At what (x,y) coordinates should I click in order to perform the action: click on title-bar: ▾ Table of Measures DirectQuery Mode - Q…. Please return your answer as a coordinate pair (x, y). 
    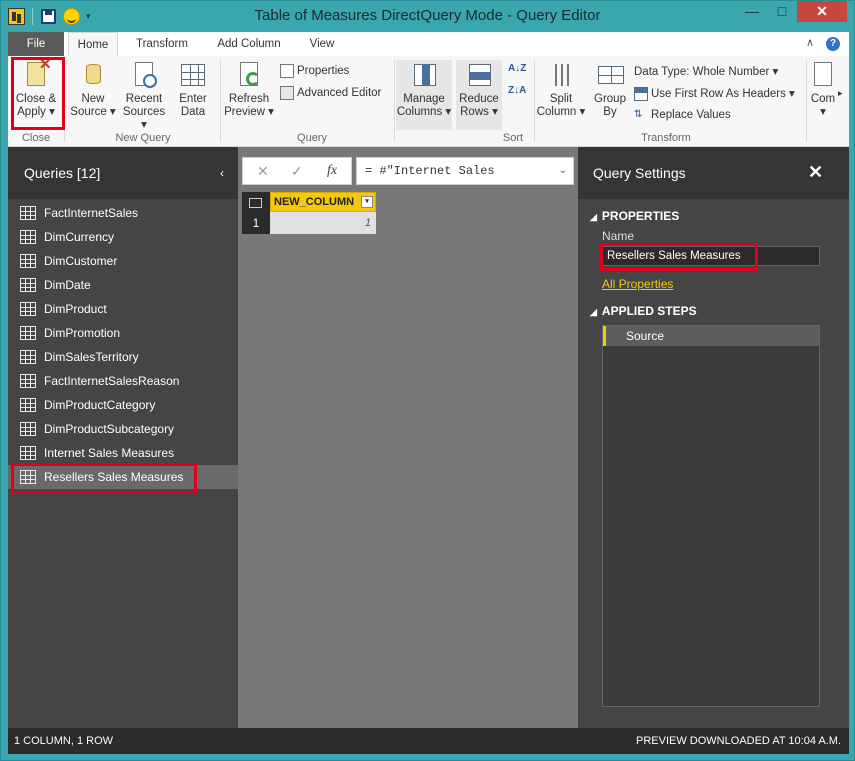
    Looking at the image, I should click on (427, 16).